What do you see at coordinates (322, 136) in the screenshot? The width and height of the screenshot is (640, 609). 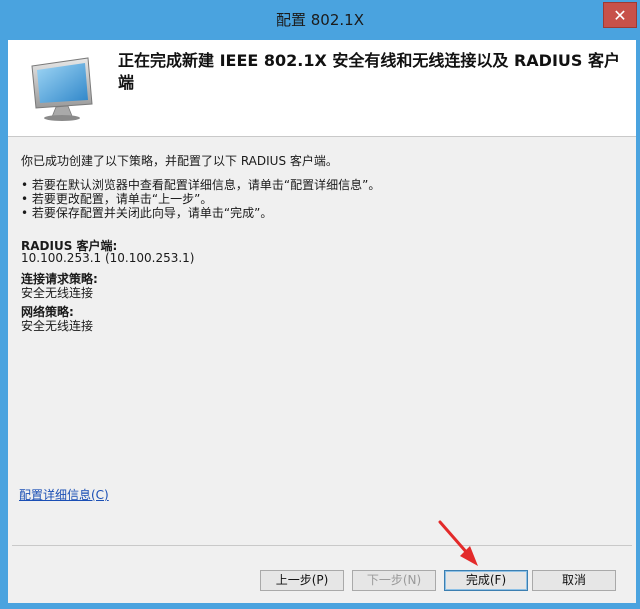 I see `header-divider` at bounding box center [322, 136].